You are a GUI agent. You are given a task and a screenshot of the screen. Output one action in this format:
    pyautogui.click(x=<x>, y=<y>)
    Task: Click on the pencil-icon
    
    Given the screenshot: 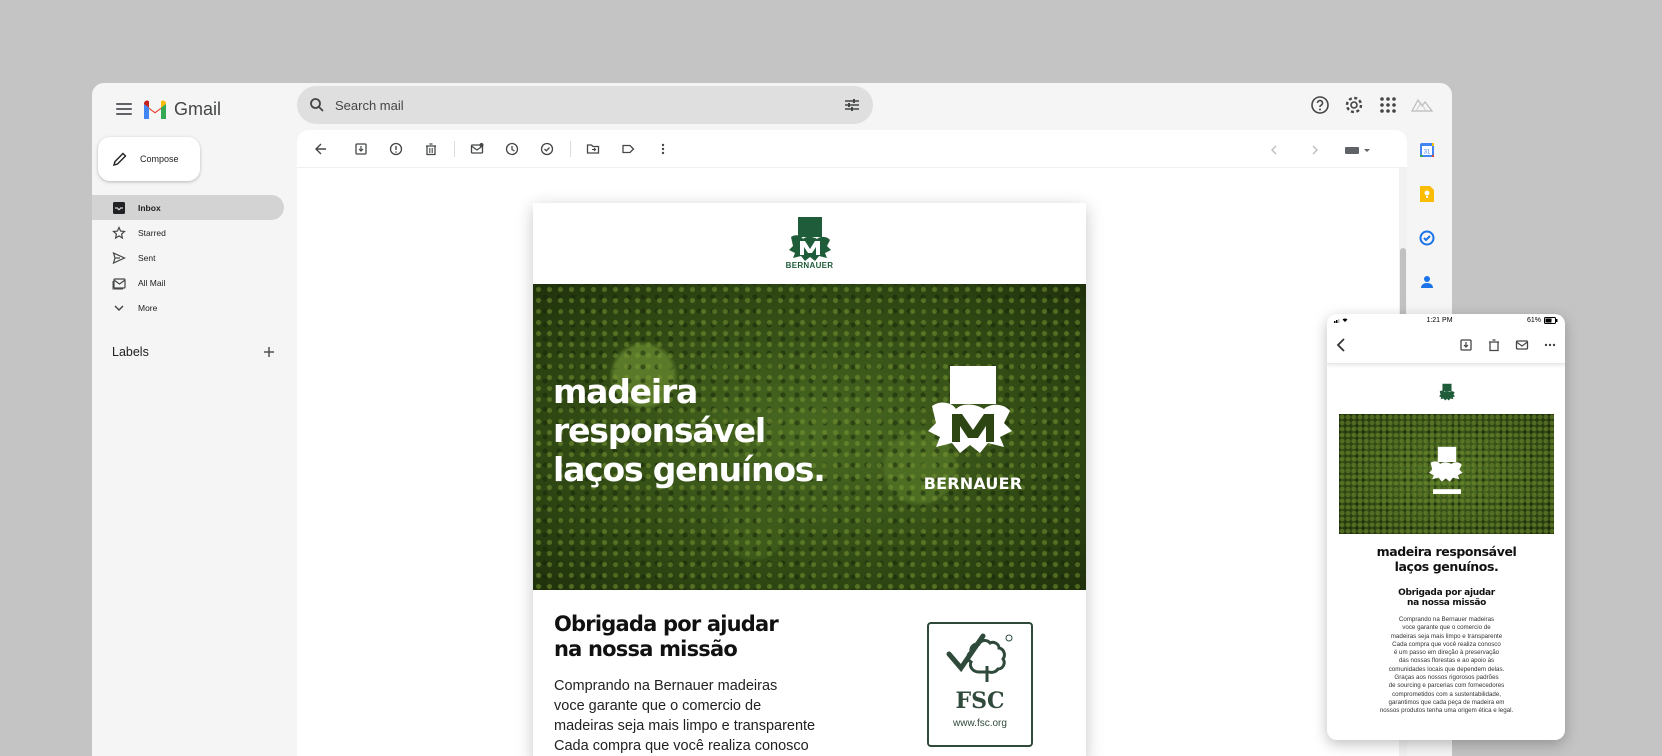 What is the action you would take?
    pyautogui.click(x=119, y=159)
    